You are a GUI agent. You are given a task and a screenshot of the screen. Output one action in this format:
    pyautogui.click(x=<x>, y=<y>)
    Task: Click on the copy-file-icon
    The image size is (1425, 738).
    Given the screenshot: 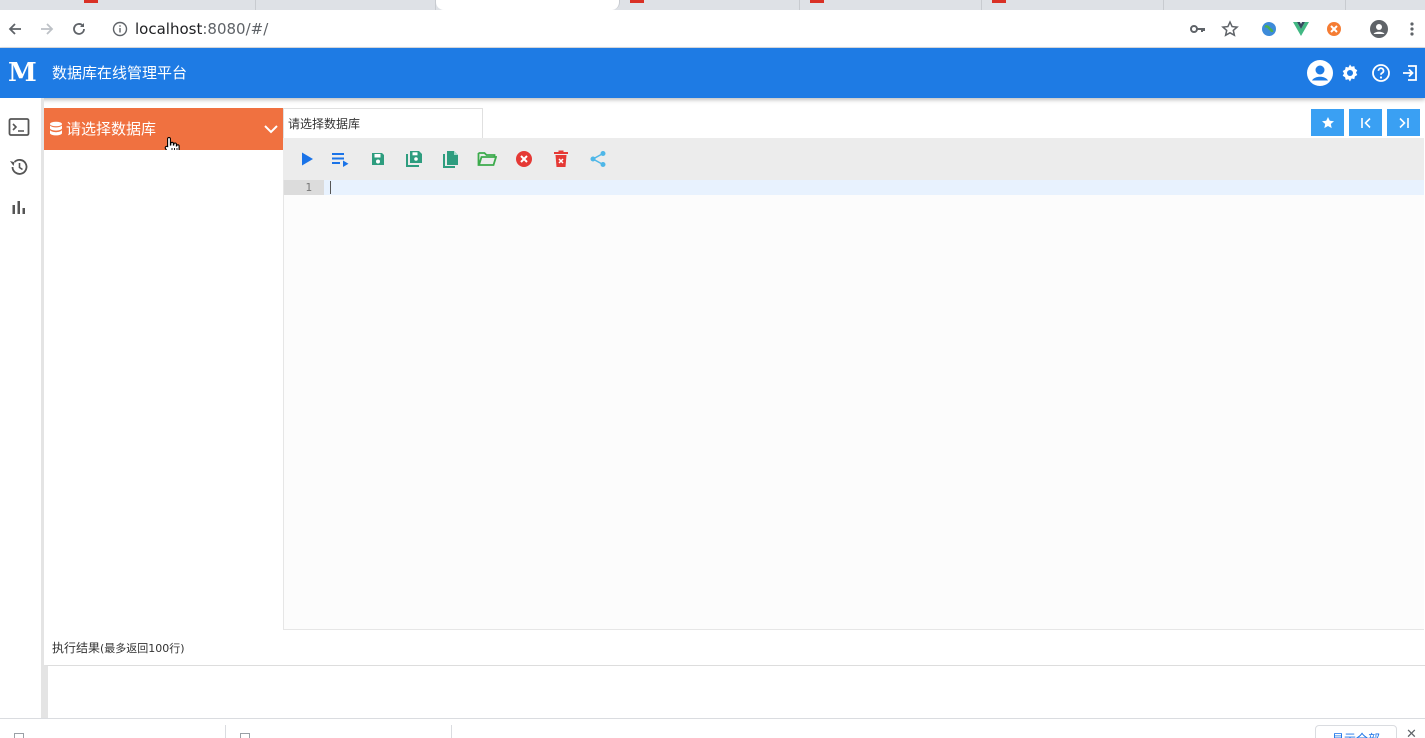 What is the action you would take?
    pyautogui.click(x=450, y=159)
    